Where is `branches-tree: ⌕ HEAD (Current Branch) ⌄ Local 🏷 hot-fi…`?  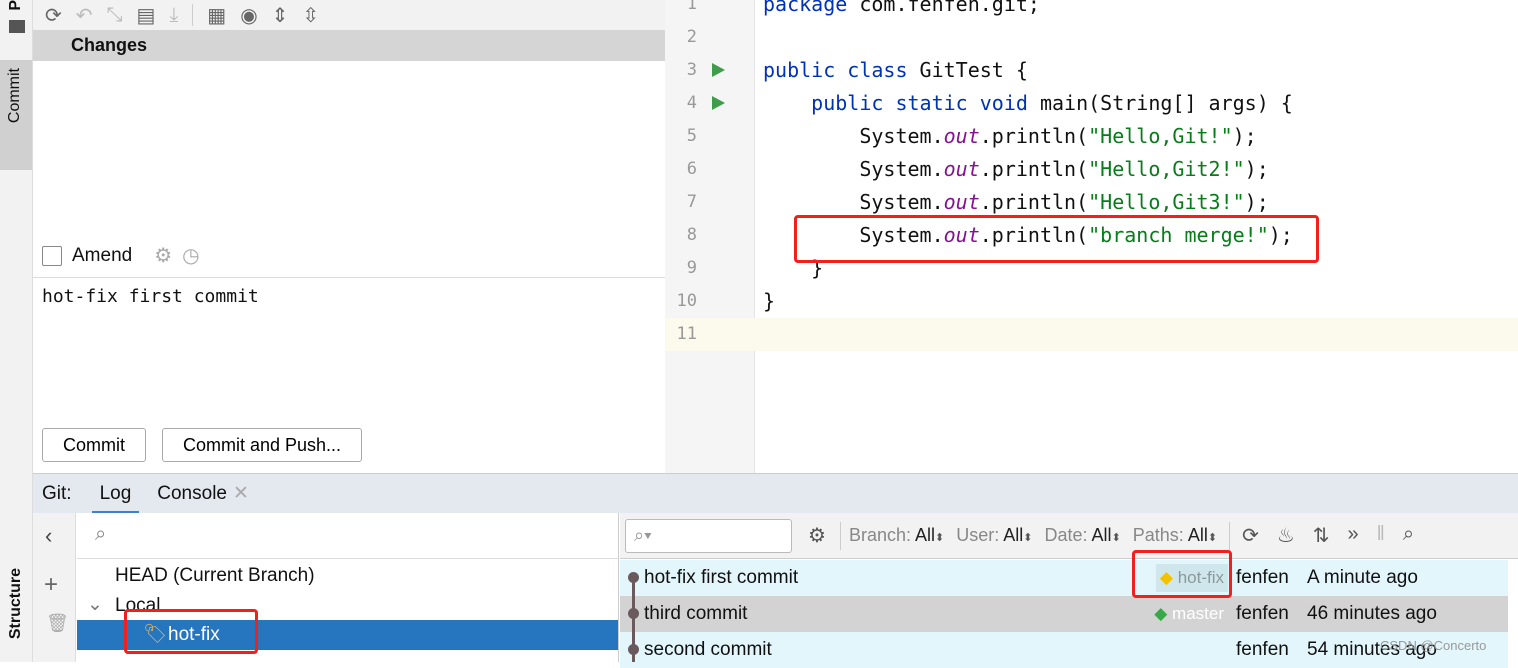
branches-tree: ⌕ HEAD (Current Branch) ⌄ Local 🏷 hot-fi… is located at coordinates (348, 587).